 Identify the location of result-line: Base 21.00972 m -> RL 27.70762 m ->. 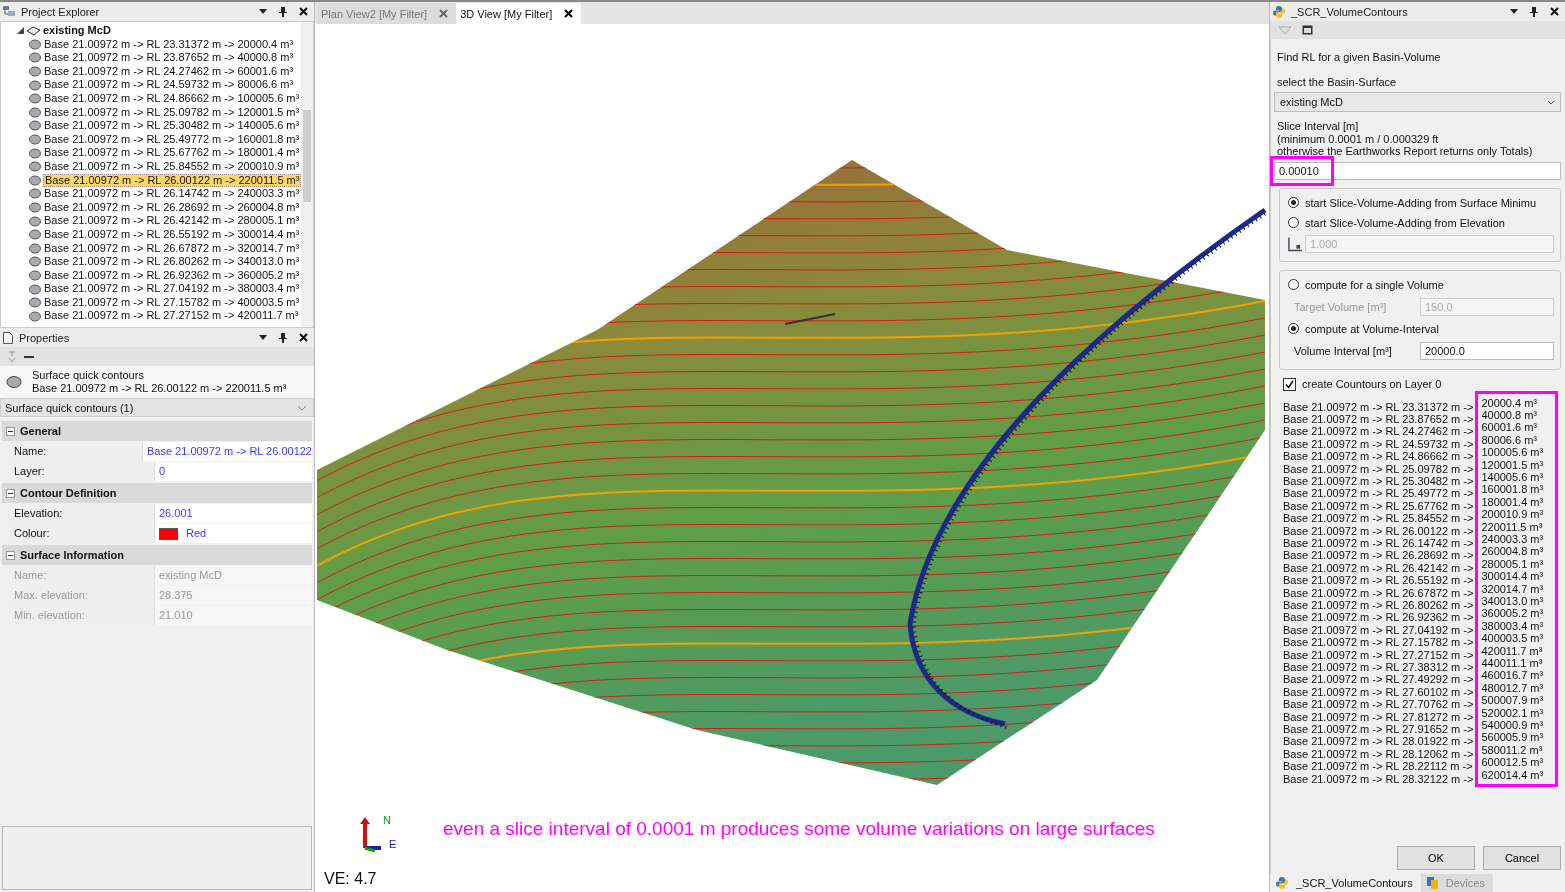
(1378, 704).